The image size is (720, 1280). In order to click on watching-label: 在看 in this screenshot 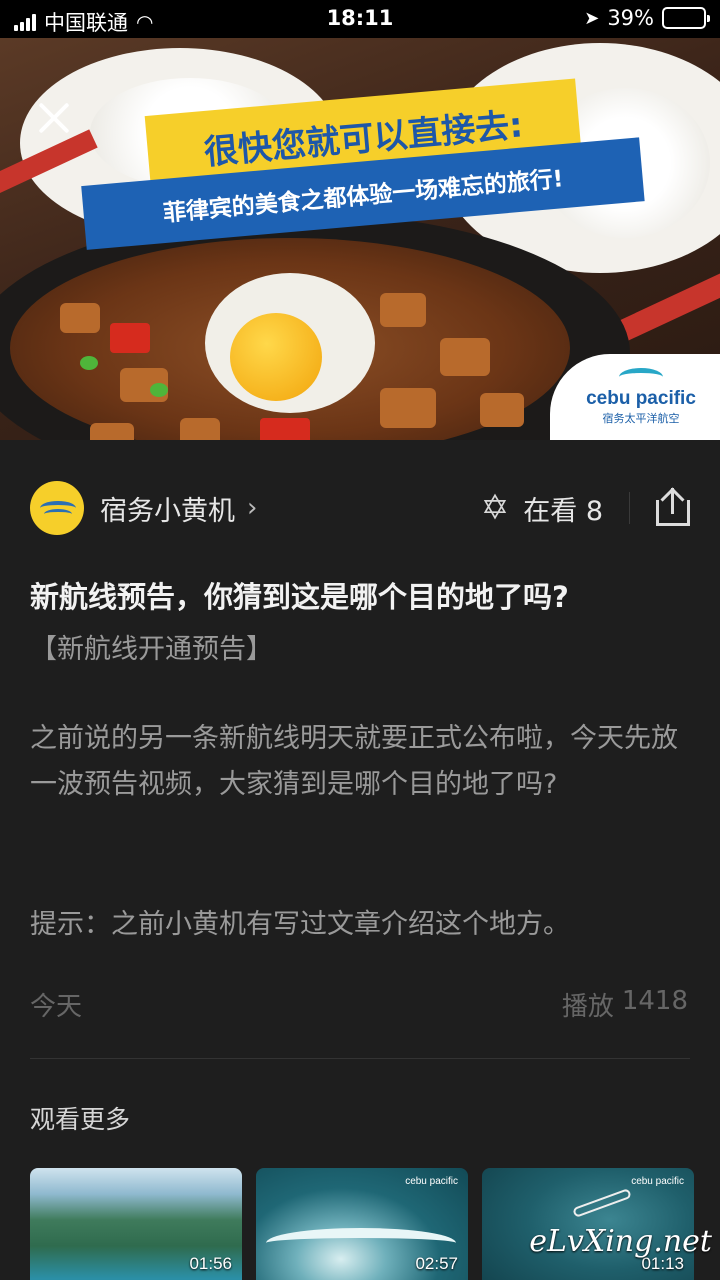, I will do `click(550, 511)`.